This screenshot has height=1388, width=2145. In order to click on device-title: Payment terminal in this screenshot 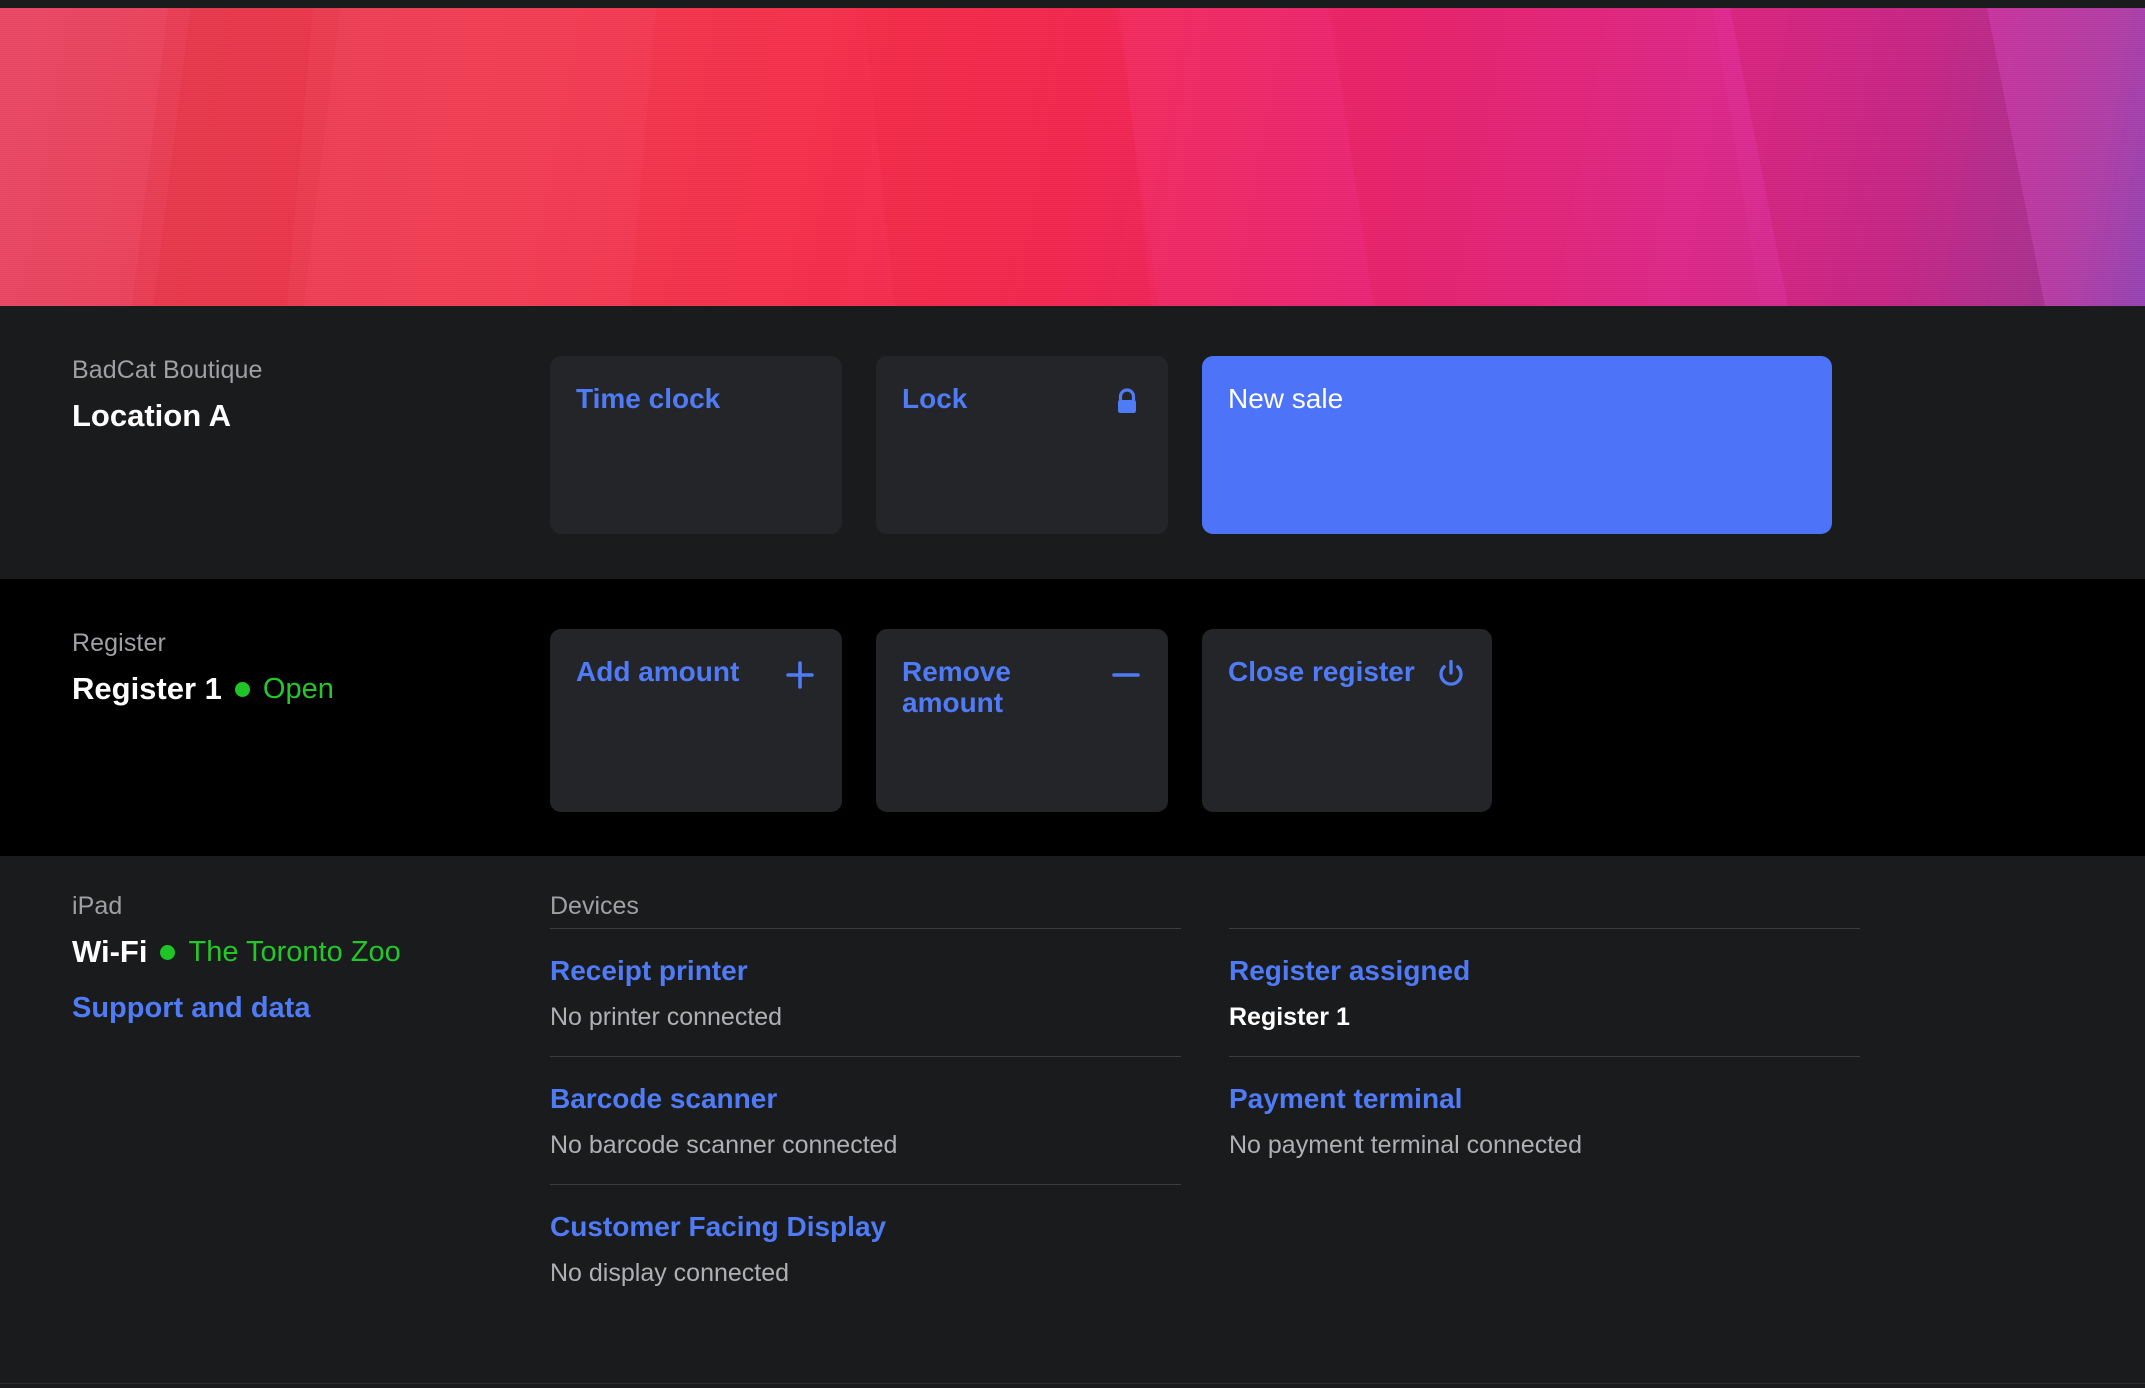, I will do `click(1346, 1098)`.